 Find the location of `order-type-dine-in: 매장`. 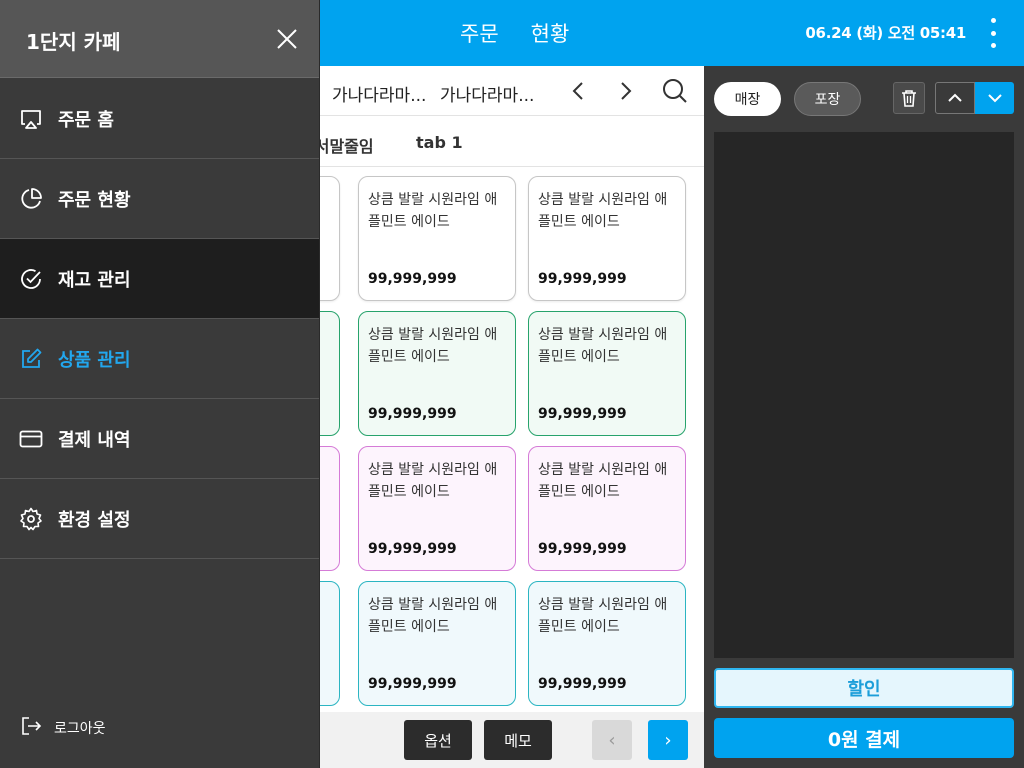

order-type-dine-in: 매장 is located at coordinates (747, 99).